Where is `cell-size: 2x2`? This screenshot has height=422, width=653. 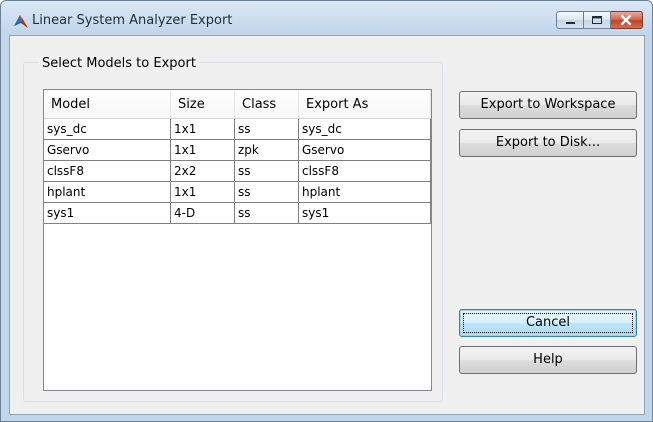 cell-size: 2x2 is located at coordinates (203, 171).